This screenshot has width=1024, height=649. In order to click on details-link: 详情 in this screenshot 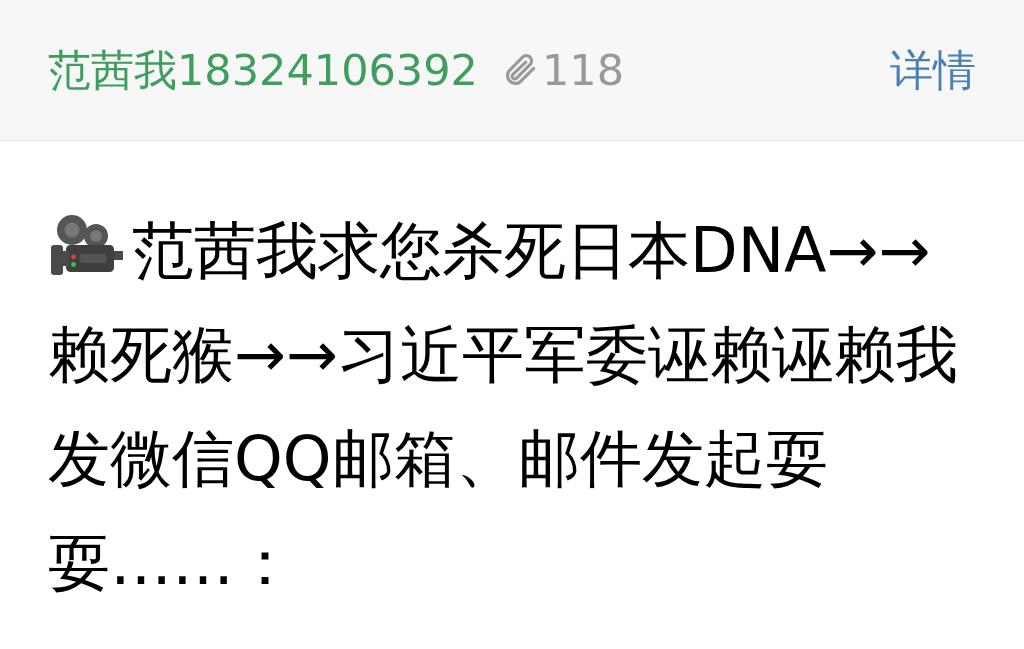, I will do `click(933, 70)`.